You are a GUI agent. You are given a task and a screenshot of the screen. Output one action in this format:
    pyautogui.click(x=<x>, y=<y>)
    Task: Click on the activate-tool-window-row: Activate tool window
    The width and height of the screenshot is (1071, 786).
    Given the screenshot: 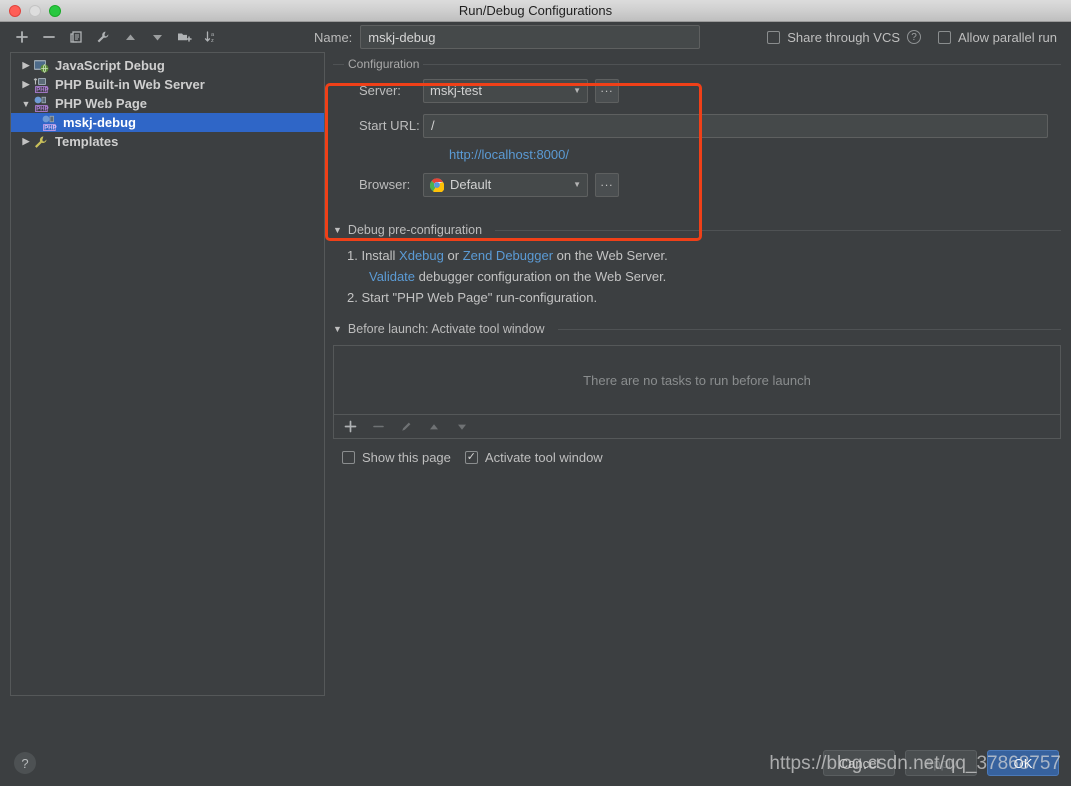 What is the action you would take?
    pyautogui.click(x=533, y=457)
    